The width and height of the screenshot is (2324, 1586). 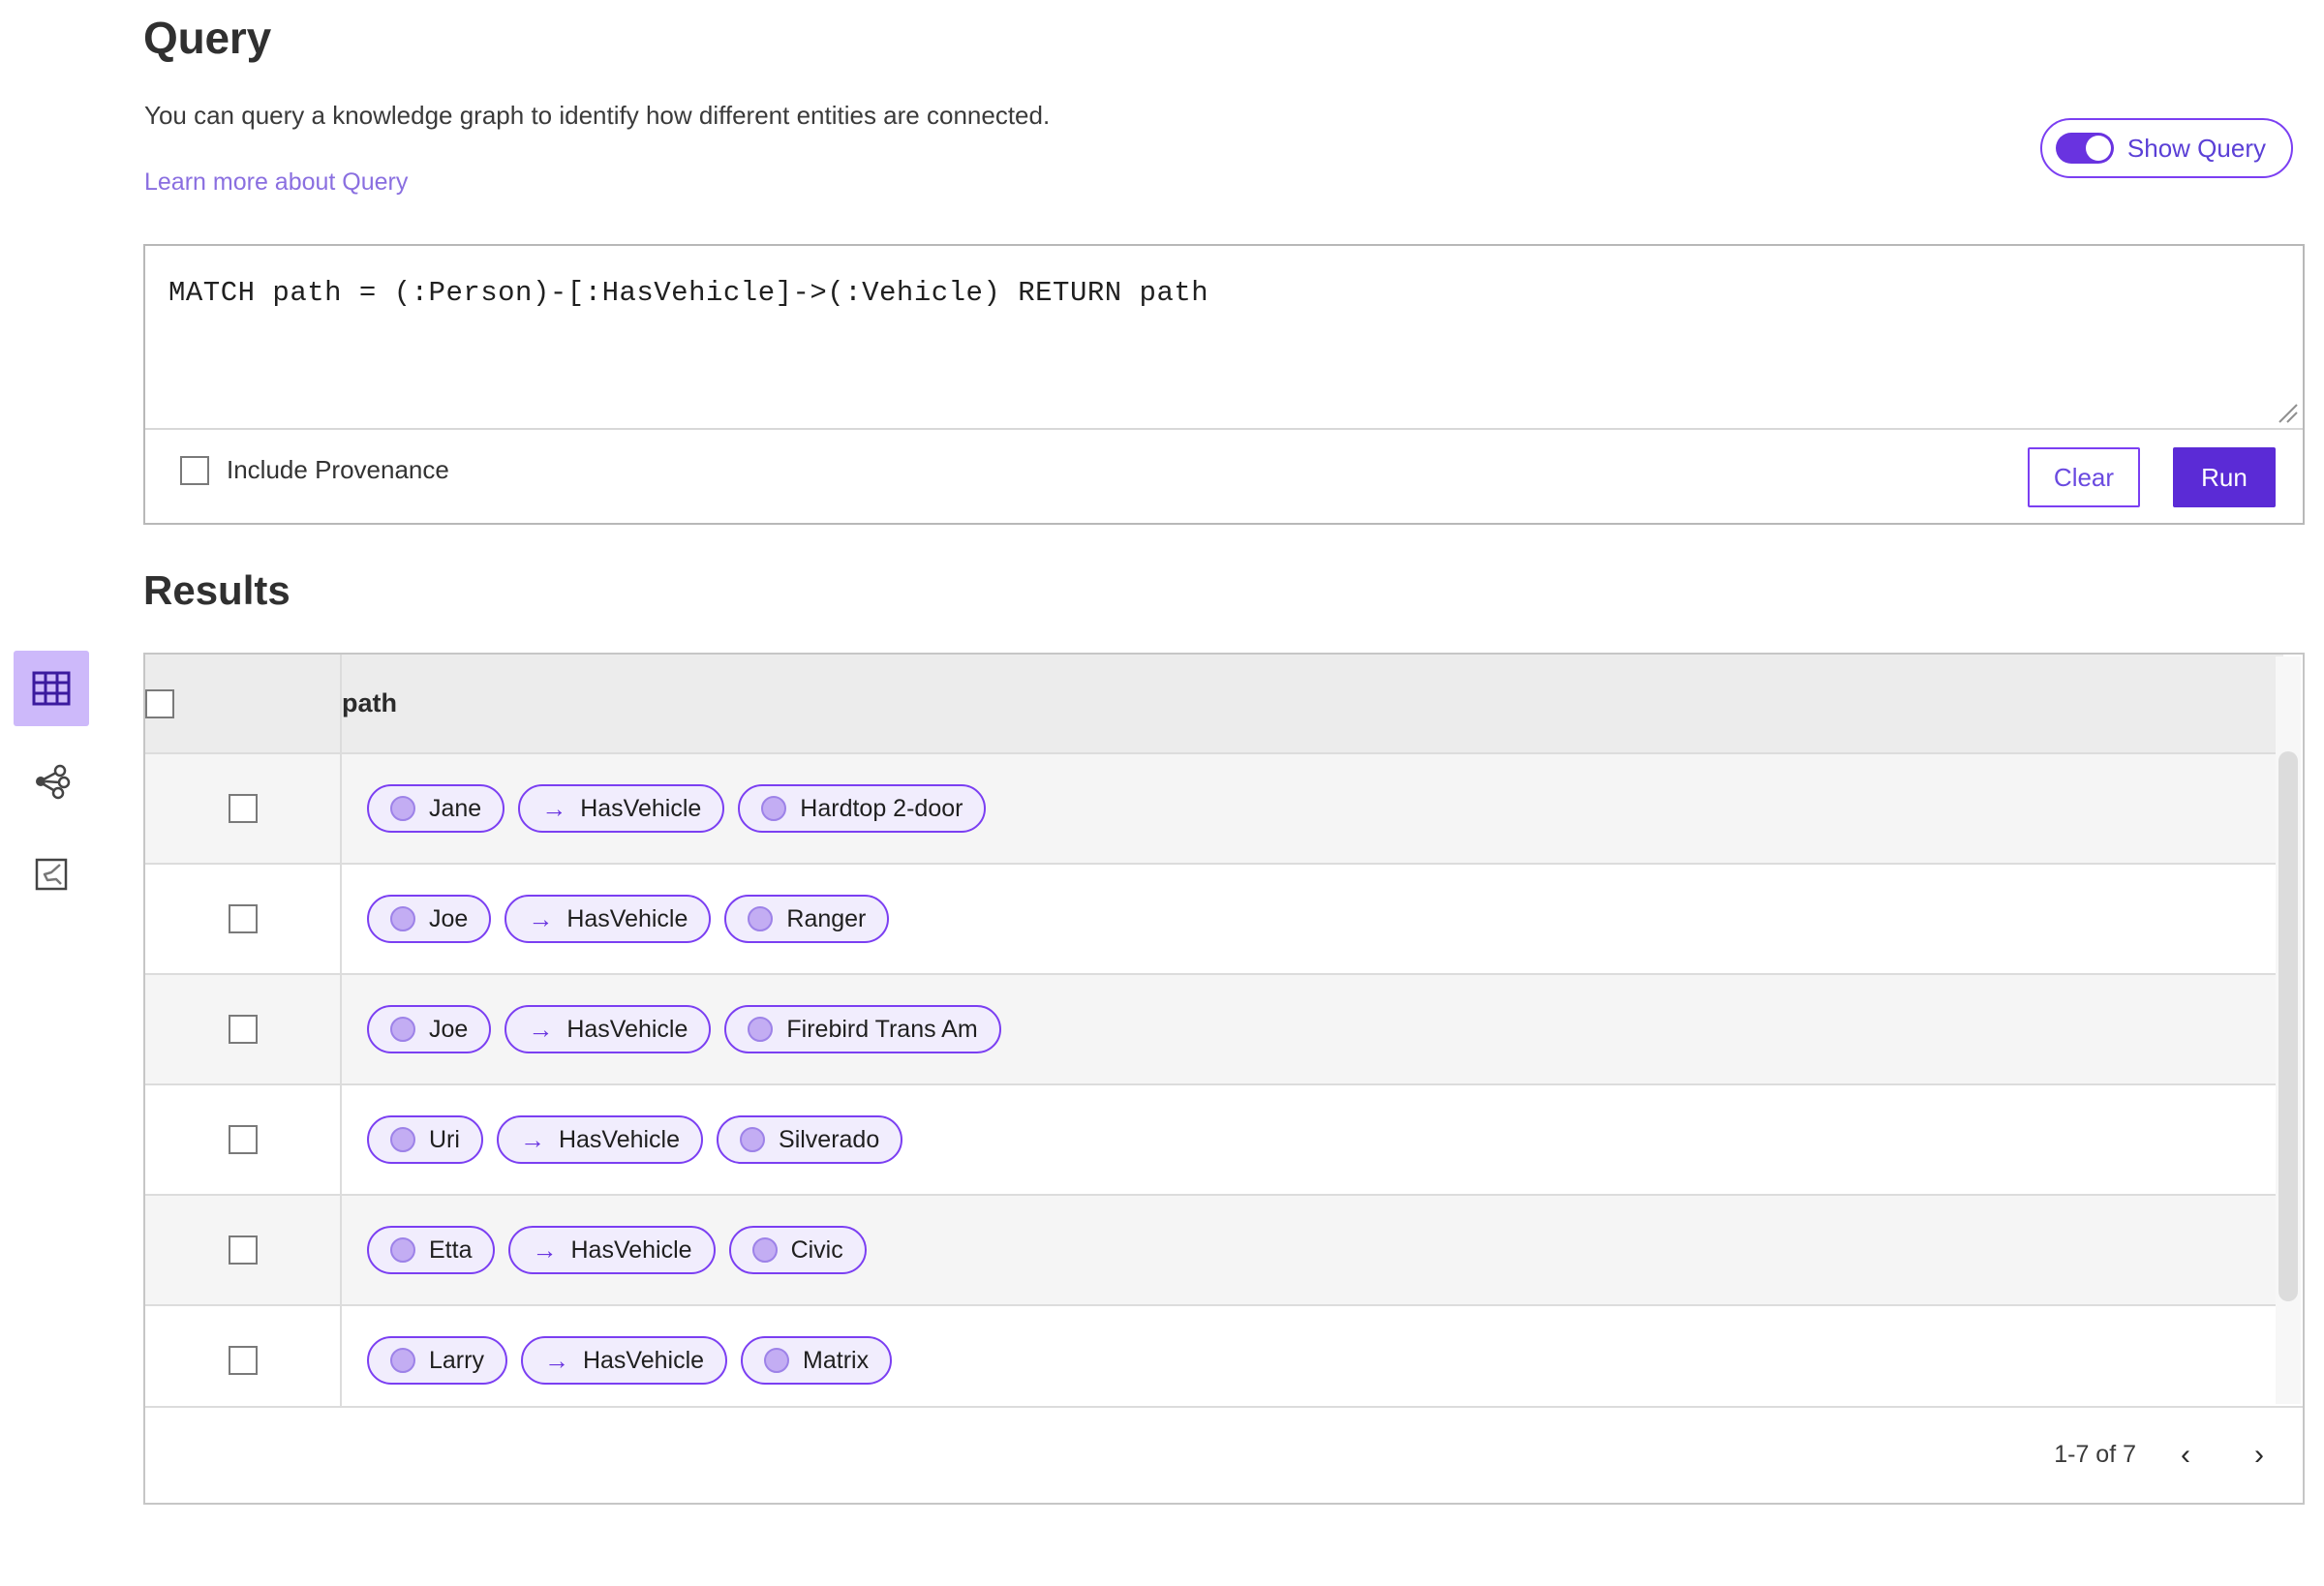 What do you see at coordinates (1214, 809) in the screenshot?
I see `table-row: Jane → HasVehicle Hardtop 2-door` at bounding box center [1214, 809].